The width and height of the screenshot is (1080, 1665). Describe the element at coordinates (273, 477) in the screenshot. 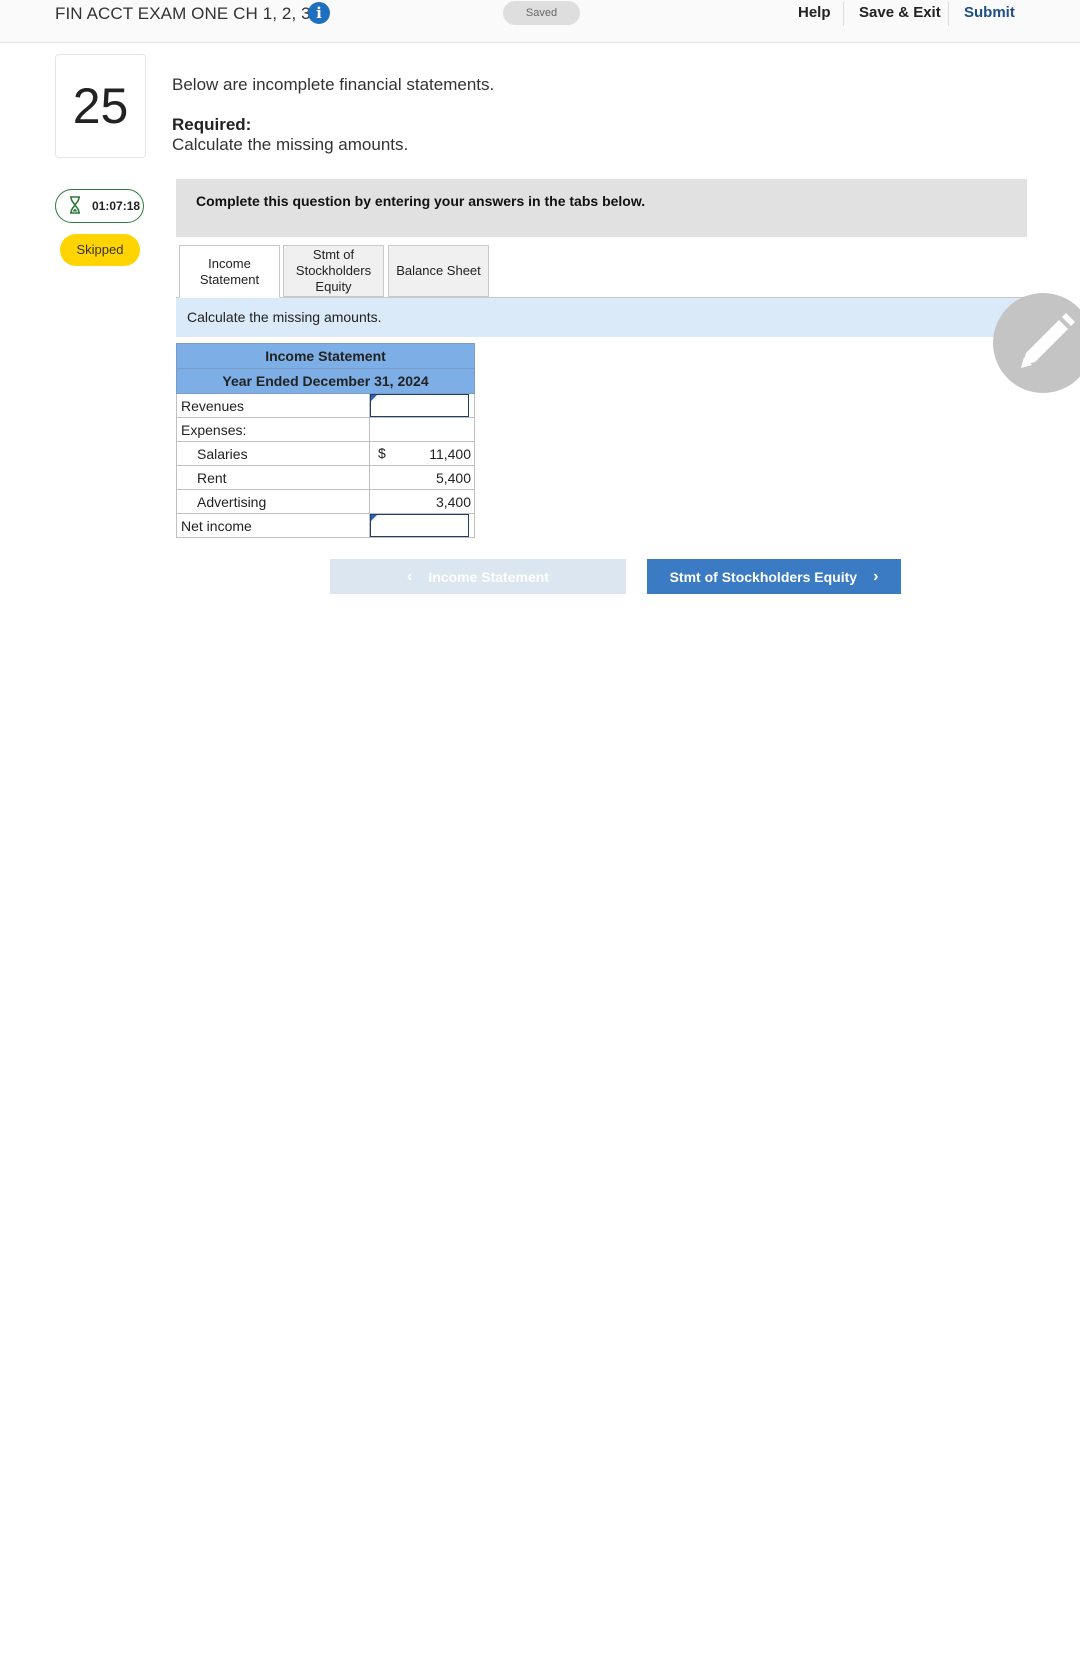

I see `row-label-rent: Rent` at that location.